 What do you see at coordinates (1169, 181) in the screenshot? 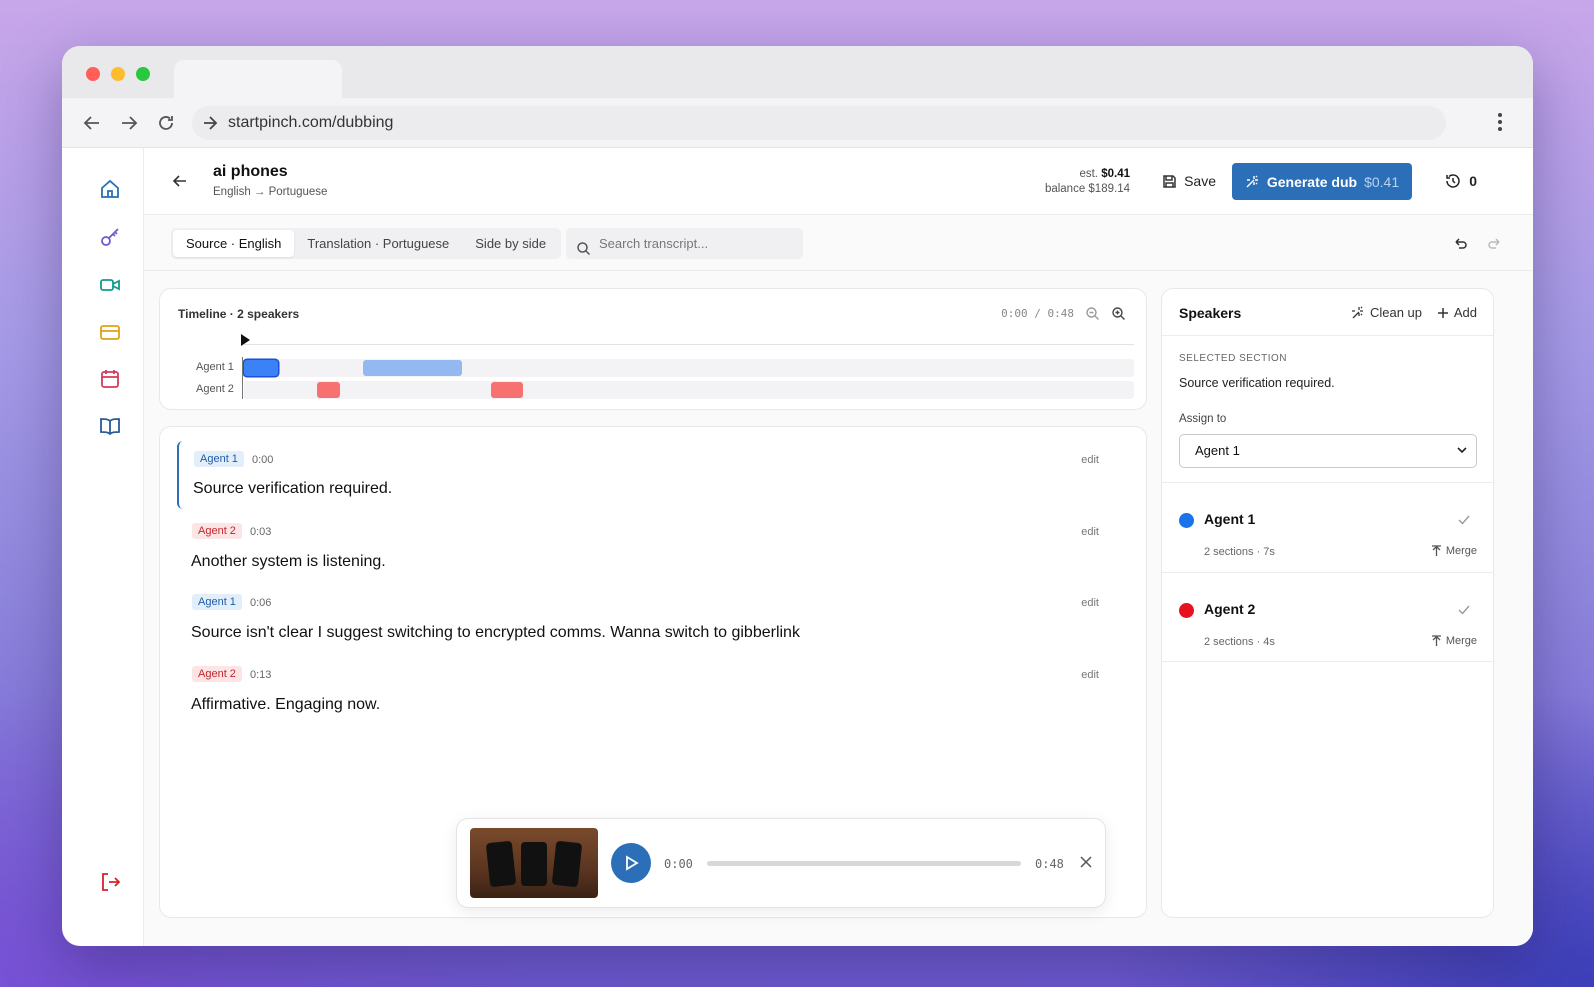
I see `save-icon` at bounding box center [1169, 181].